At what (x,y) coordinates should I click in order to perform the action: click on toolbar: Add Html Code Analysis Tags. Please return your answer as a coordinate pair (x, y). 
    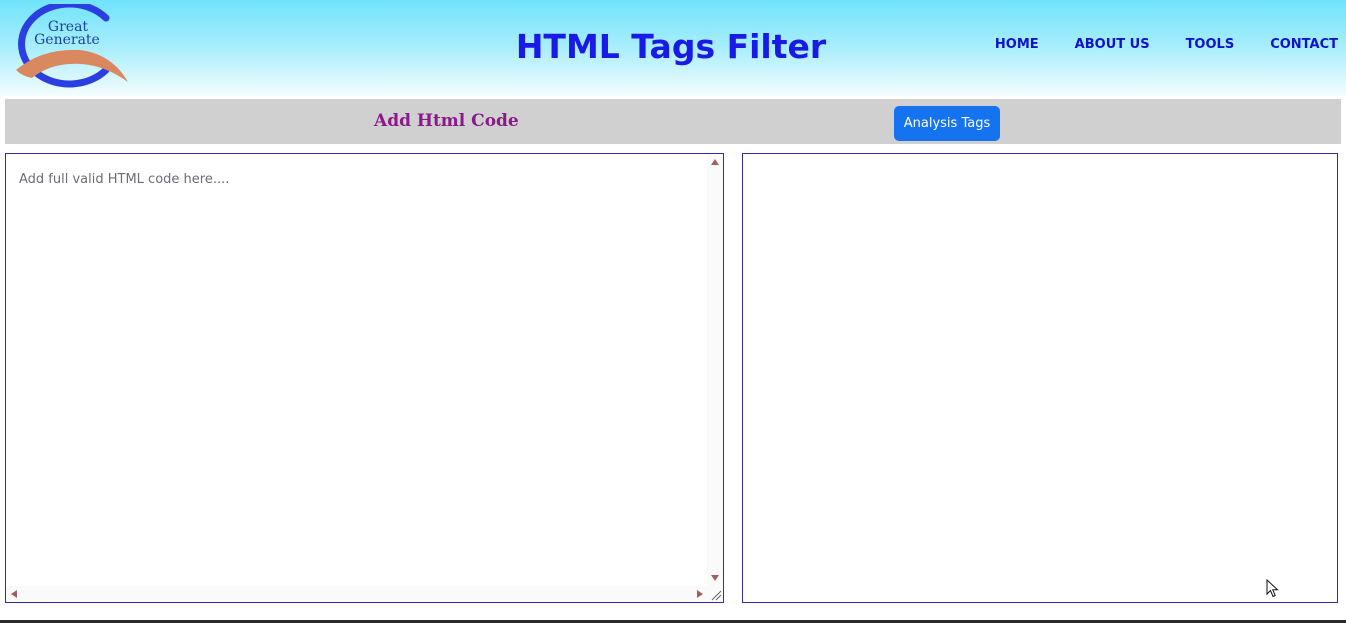
    Looking at the image, I should click on (673, 121).